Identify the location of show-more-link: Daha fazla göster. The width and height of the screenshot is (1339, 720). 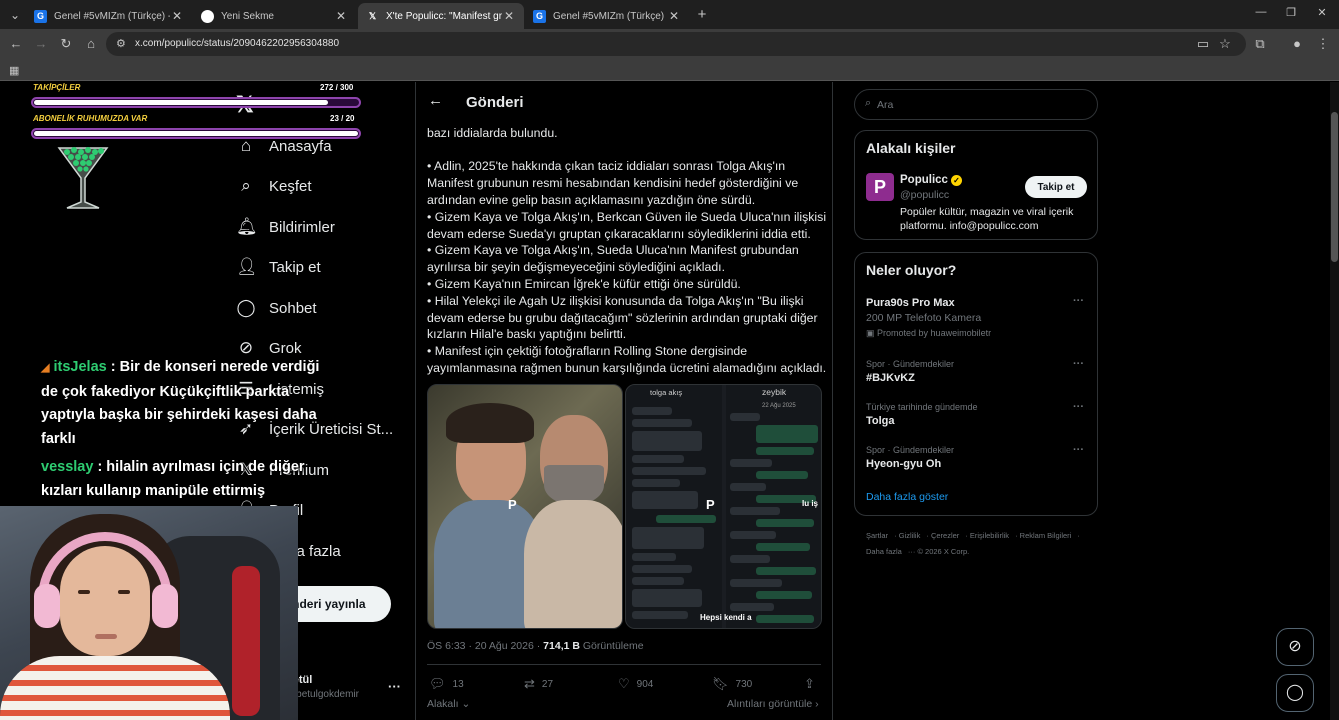
(907, 497).